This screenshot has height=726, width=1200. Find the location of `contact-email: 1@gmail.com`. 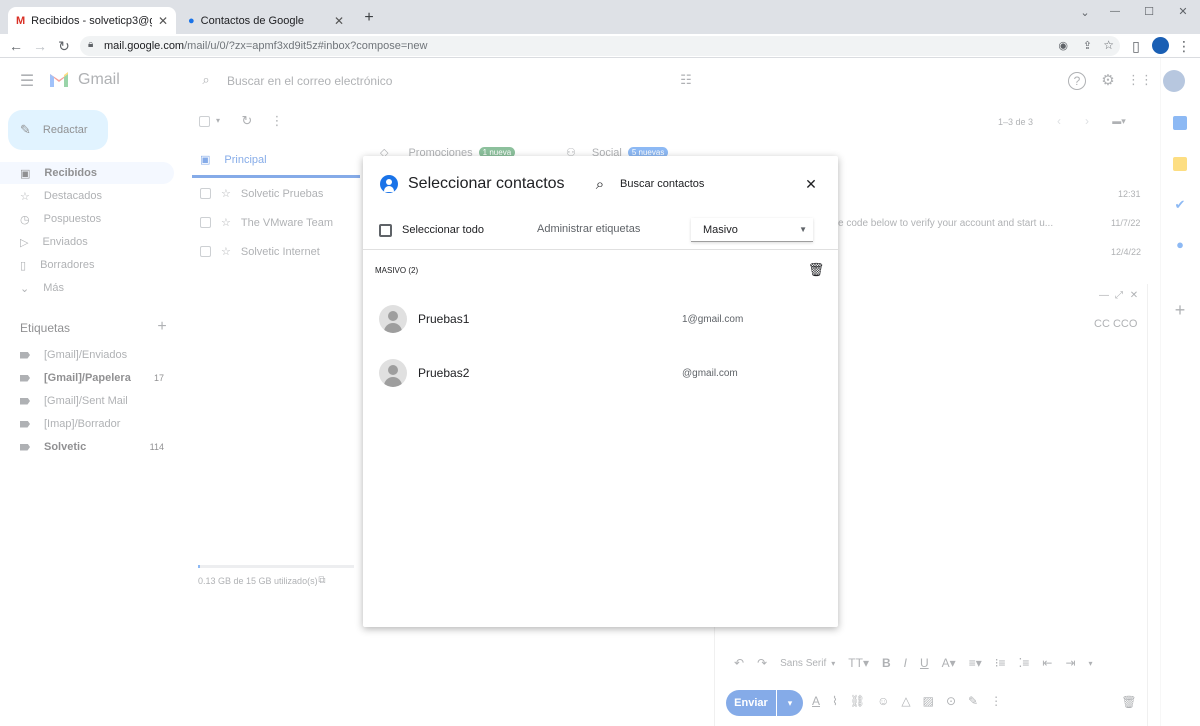

contact-email: 1@gmail.com is located at coordinates (713, 319).